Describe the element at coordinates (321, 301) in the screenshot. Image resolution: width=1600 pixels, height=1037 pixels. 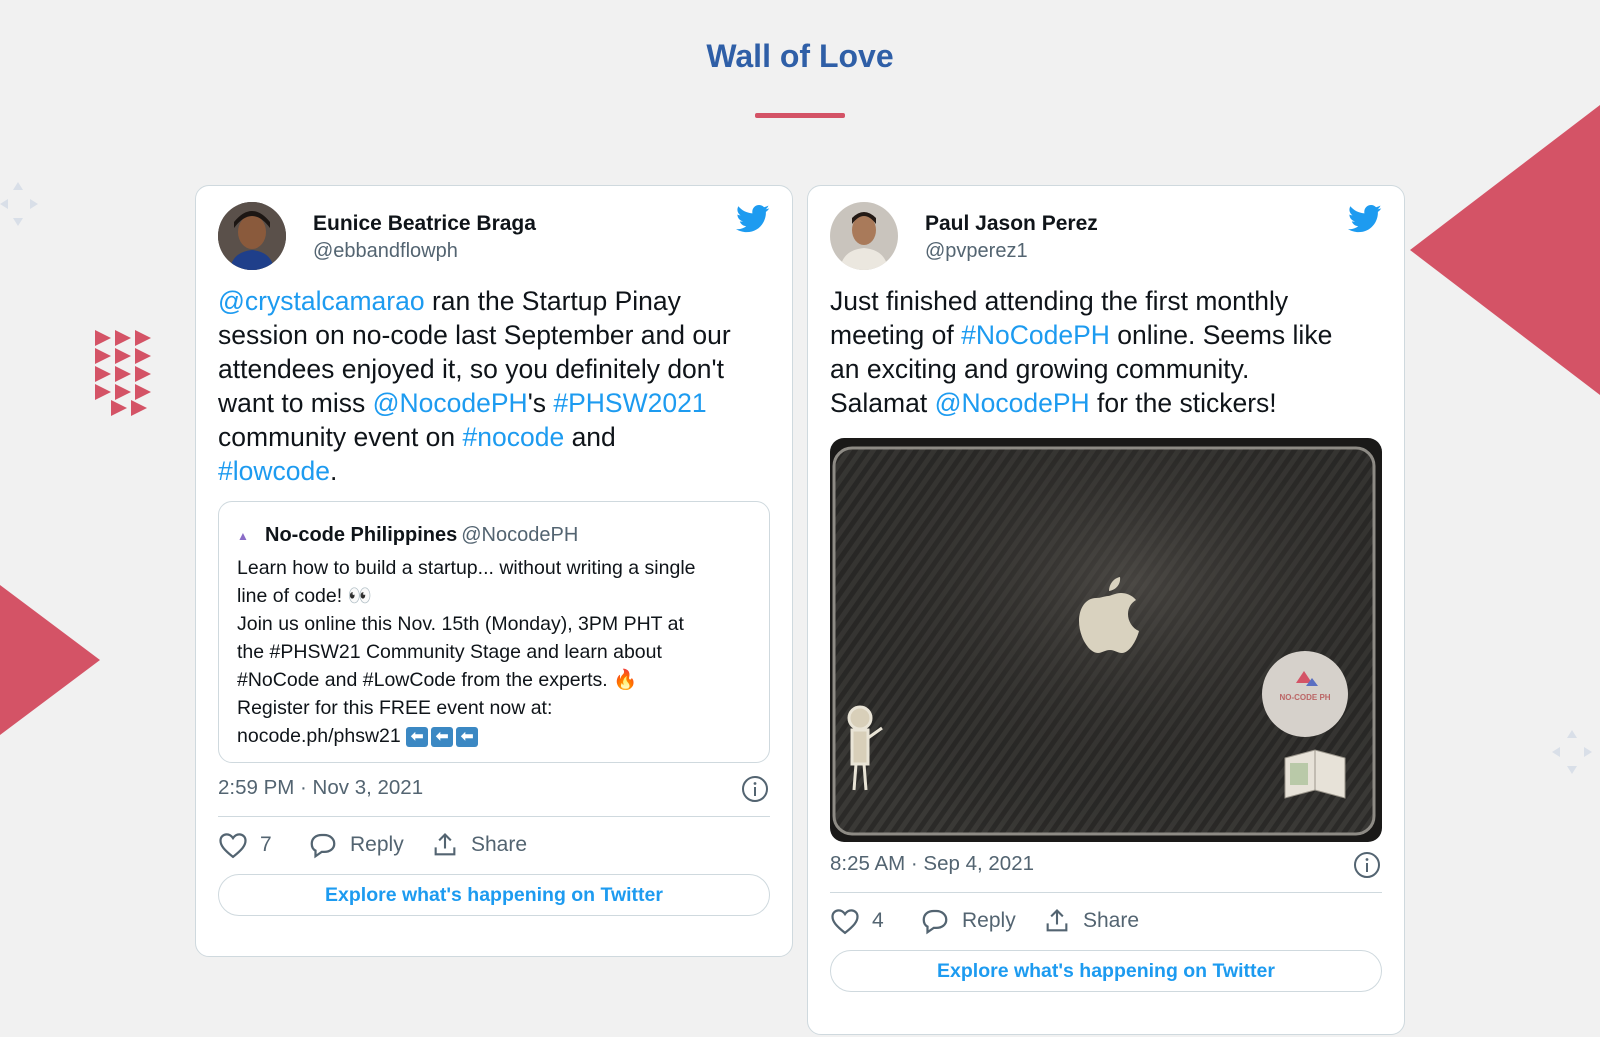
I see `mention-link: @crystalcamarao` at that location.